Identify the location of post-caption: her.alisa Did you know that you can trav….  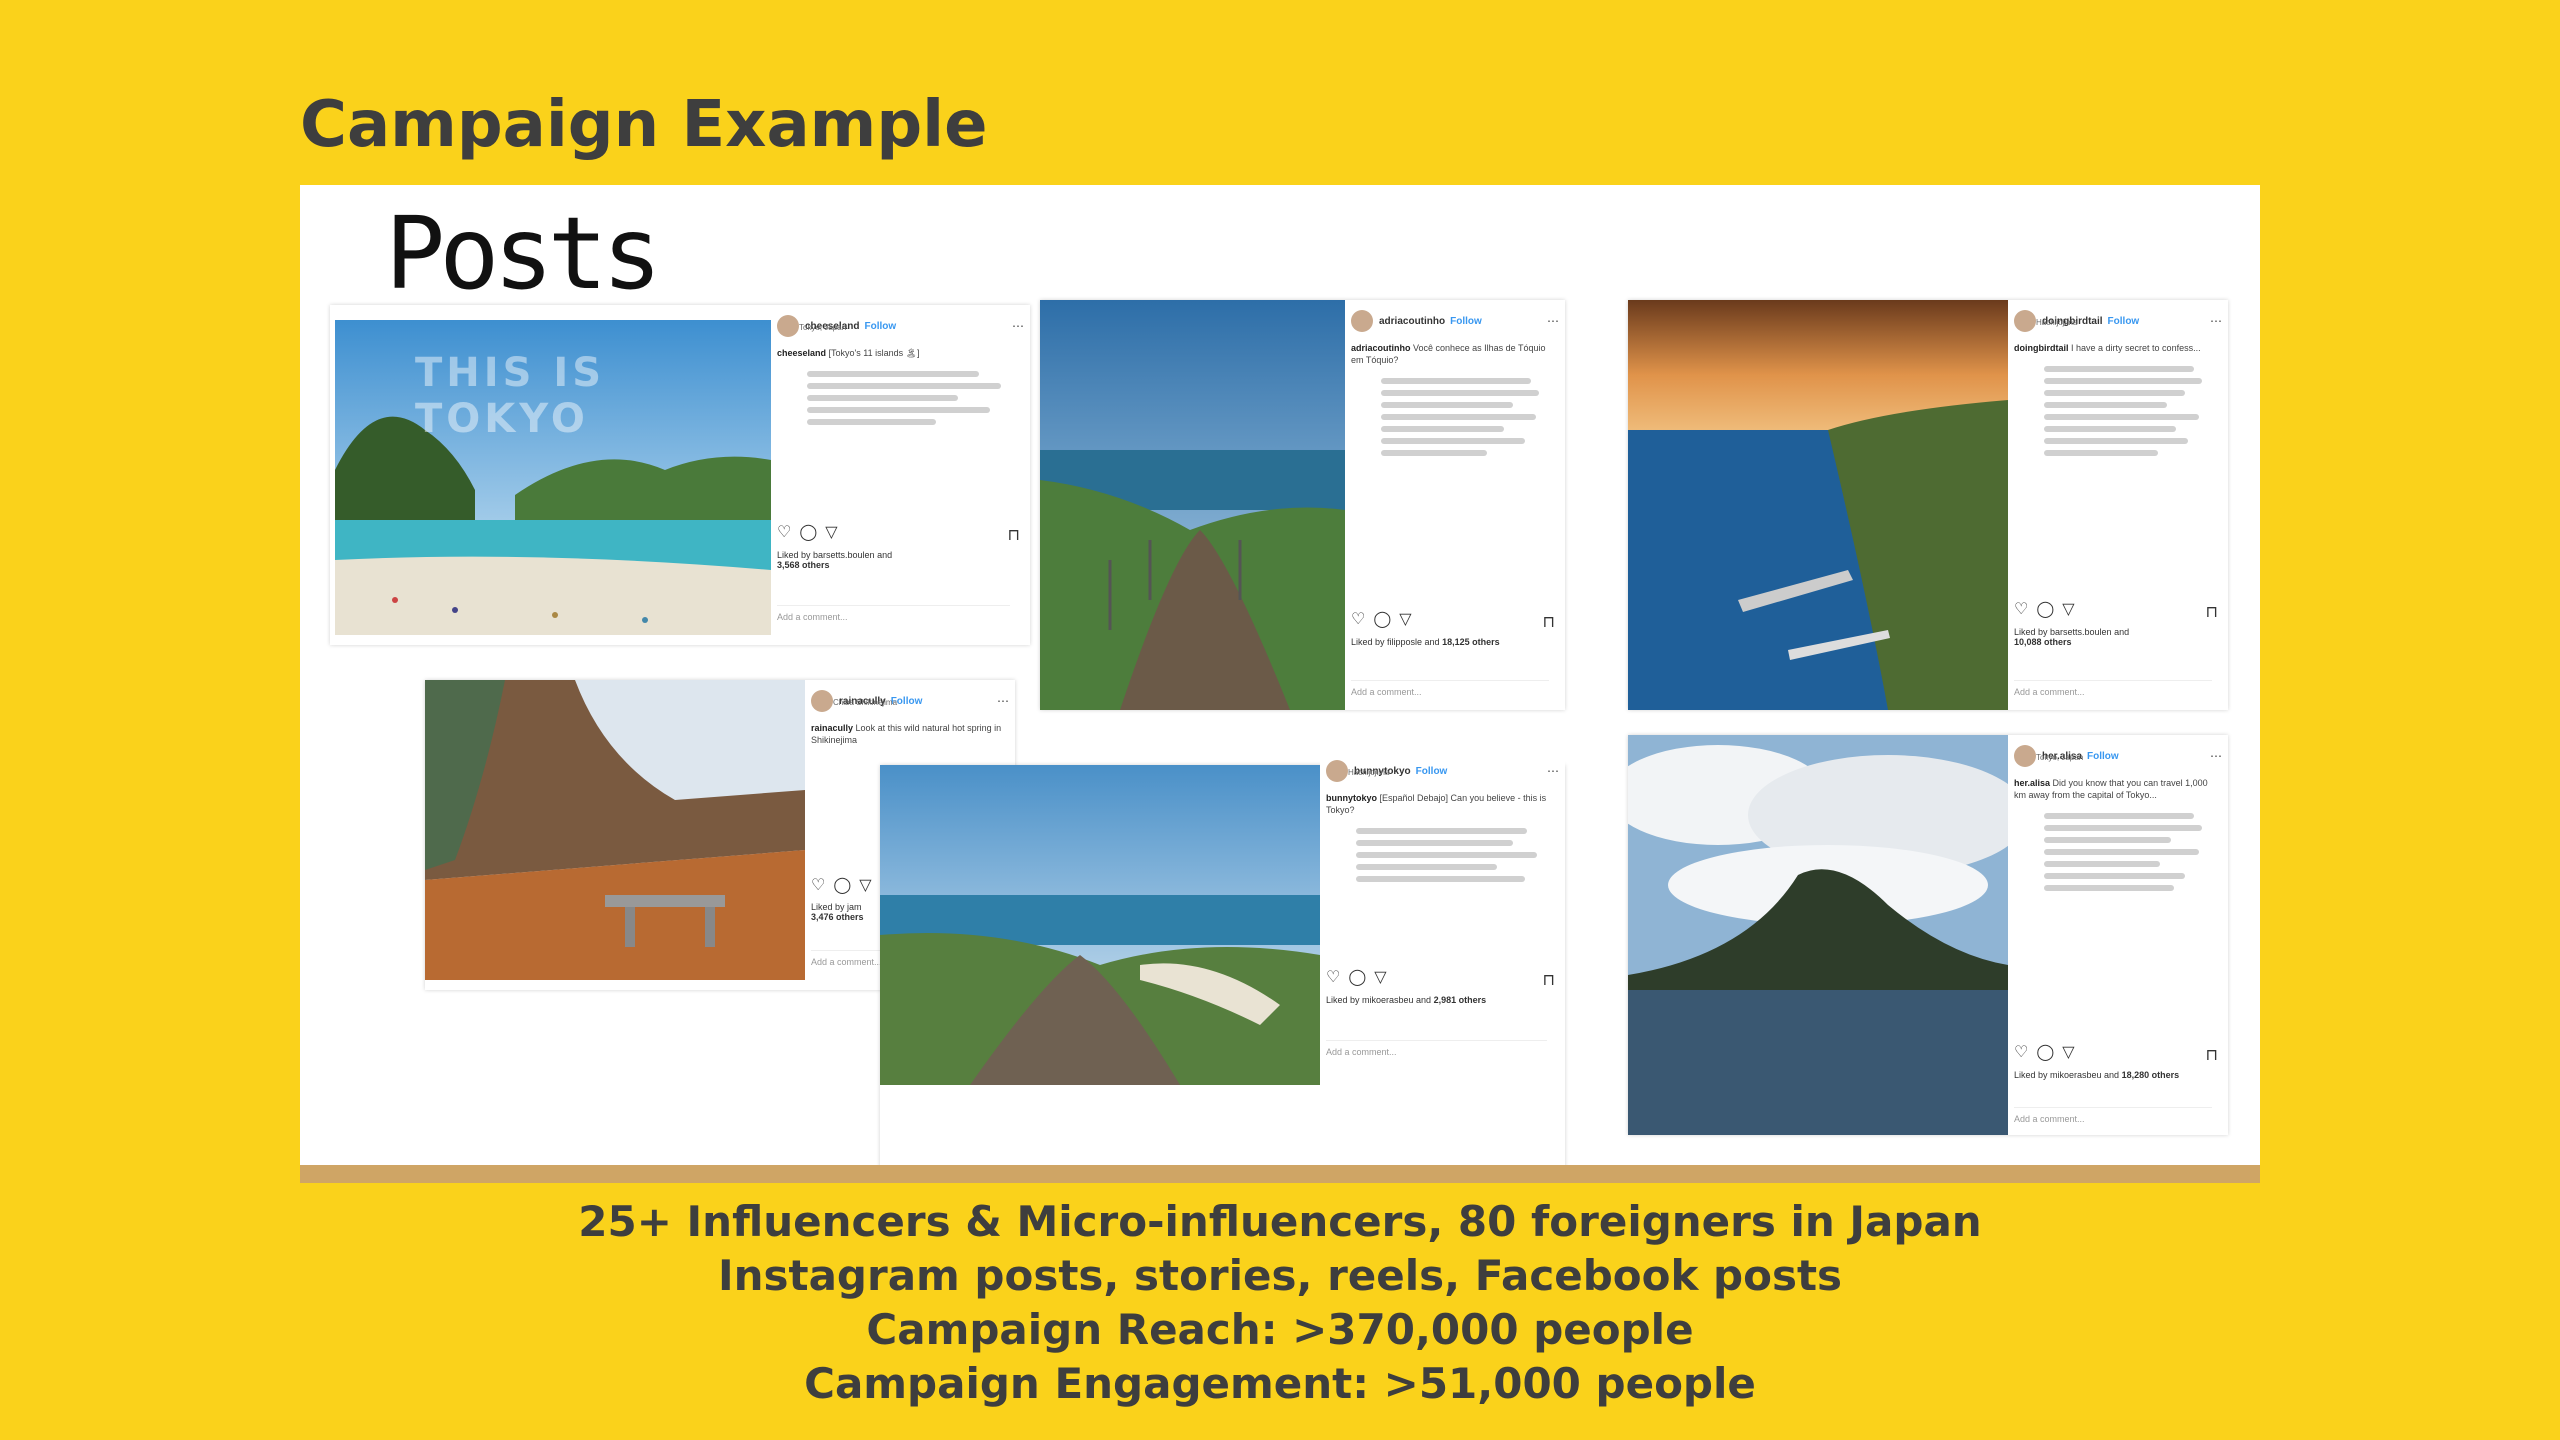
(2118, 786).